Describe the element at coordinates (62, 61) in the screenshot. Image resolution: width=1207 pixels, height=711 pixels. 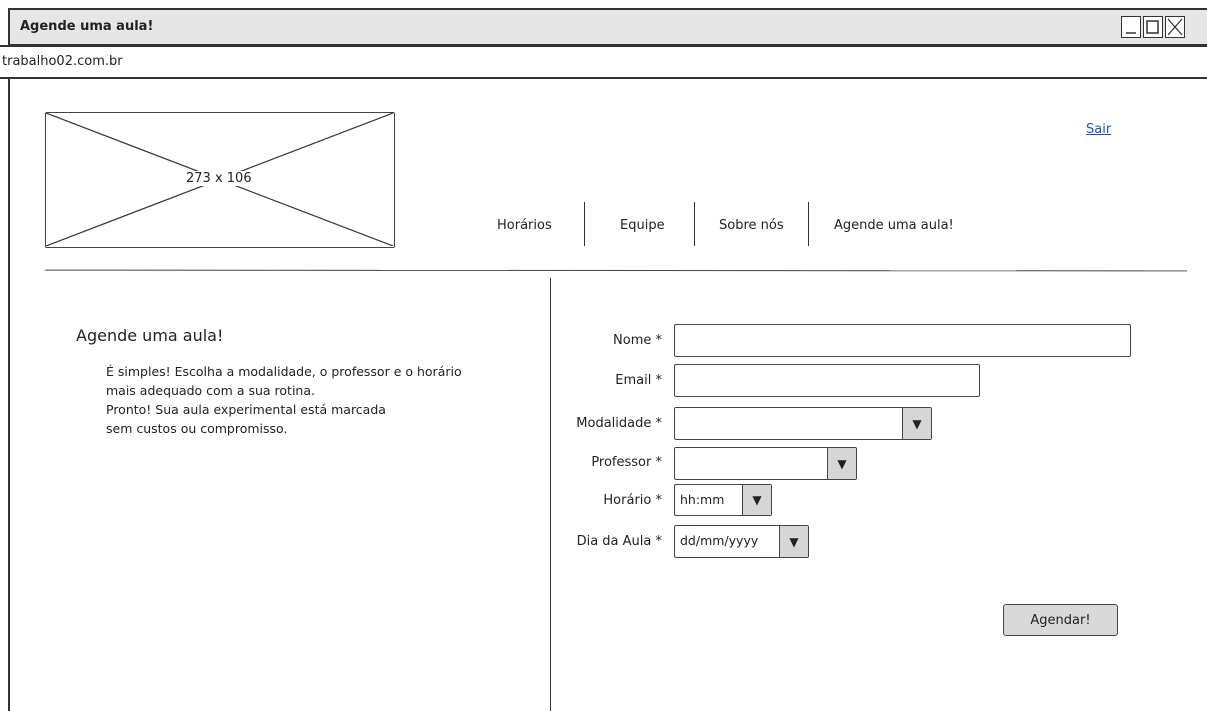
I see `address-url: trabalho02.com.br` at that location.